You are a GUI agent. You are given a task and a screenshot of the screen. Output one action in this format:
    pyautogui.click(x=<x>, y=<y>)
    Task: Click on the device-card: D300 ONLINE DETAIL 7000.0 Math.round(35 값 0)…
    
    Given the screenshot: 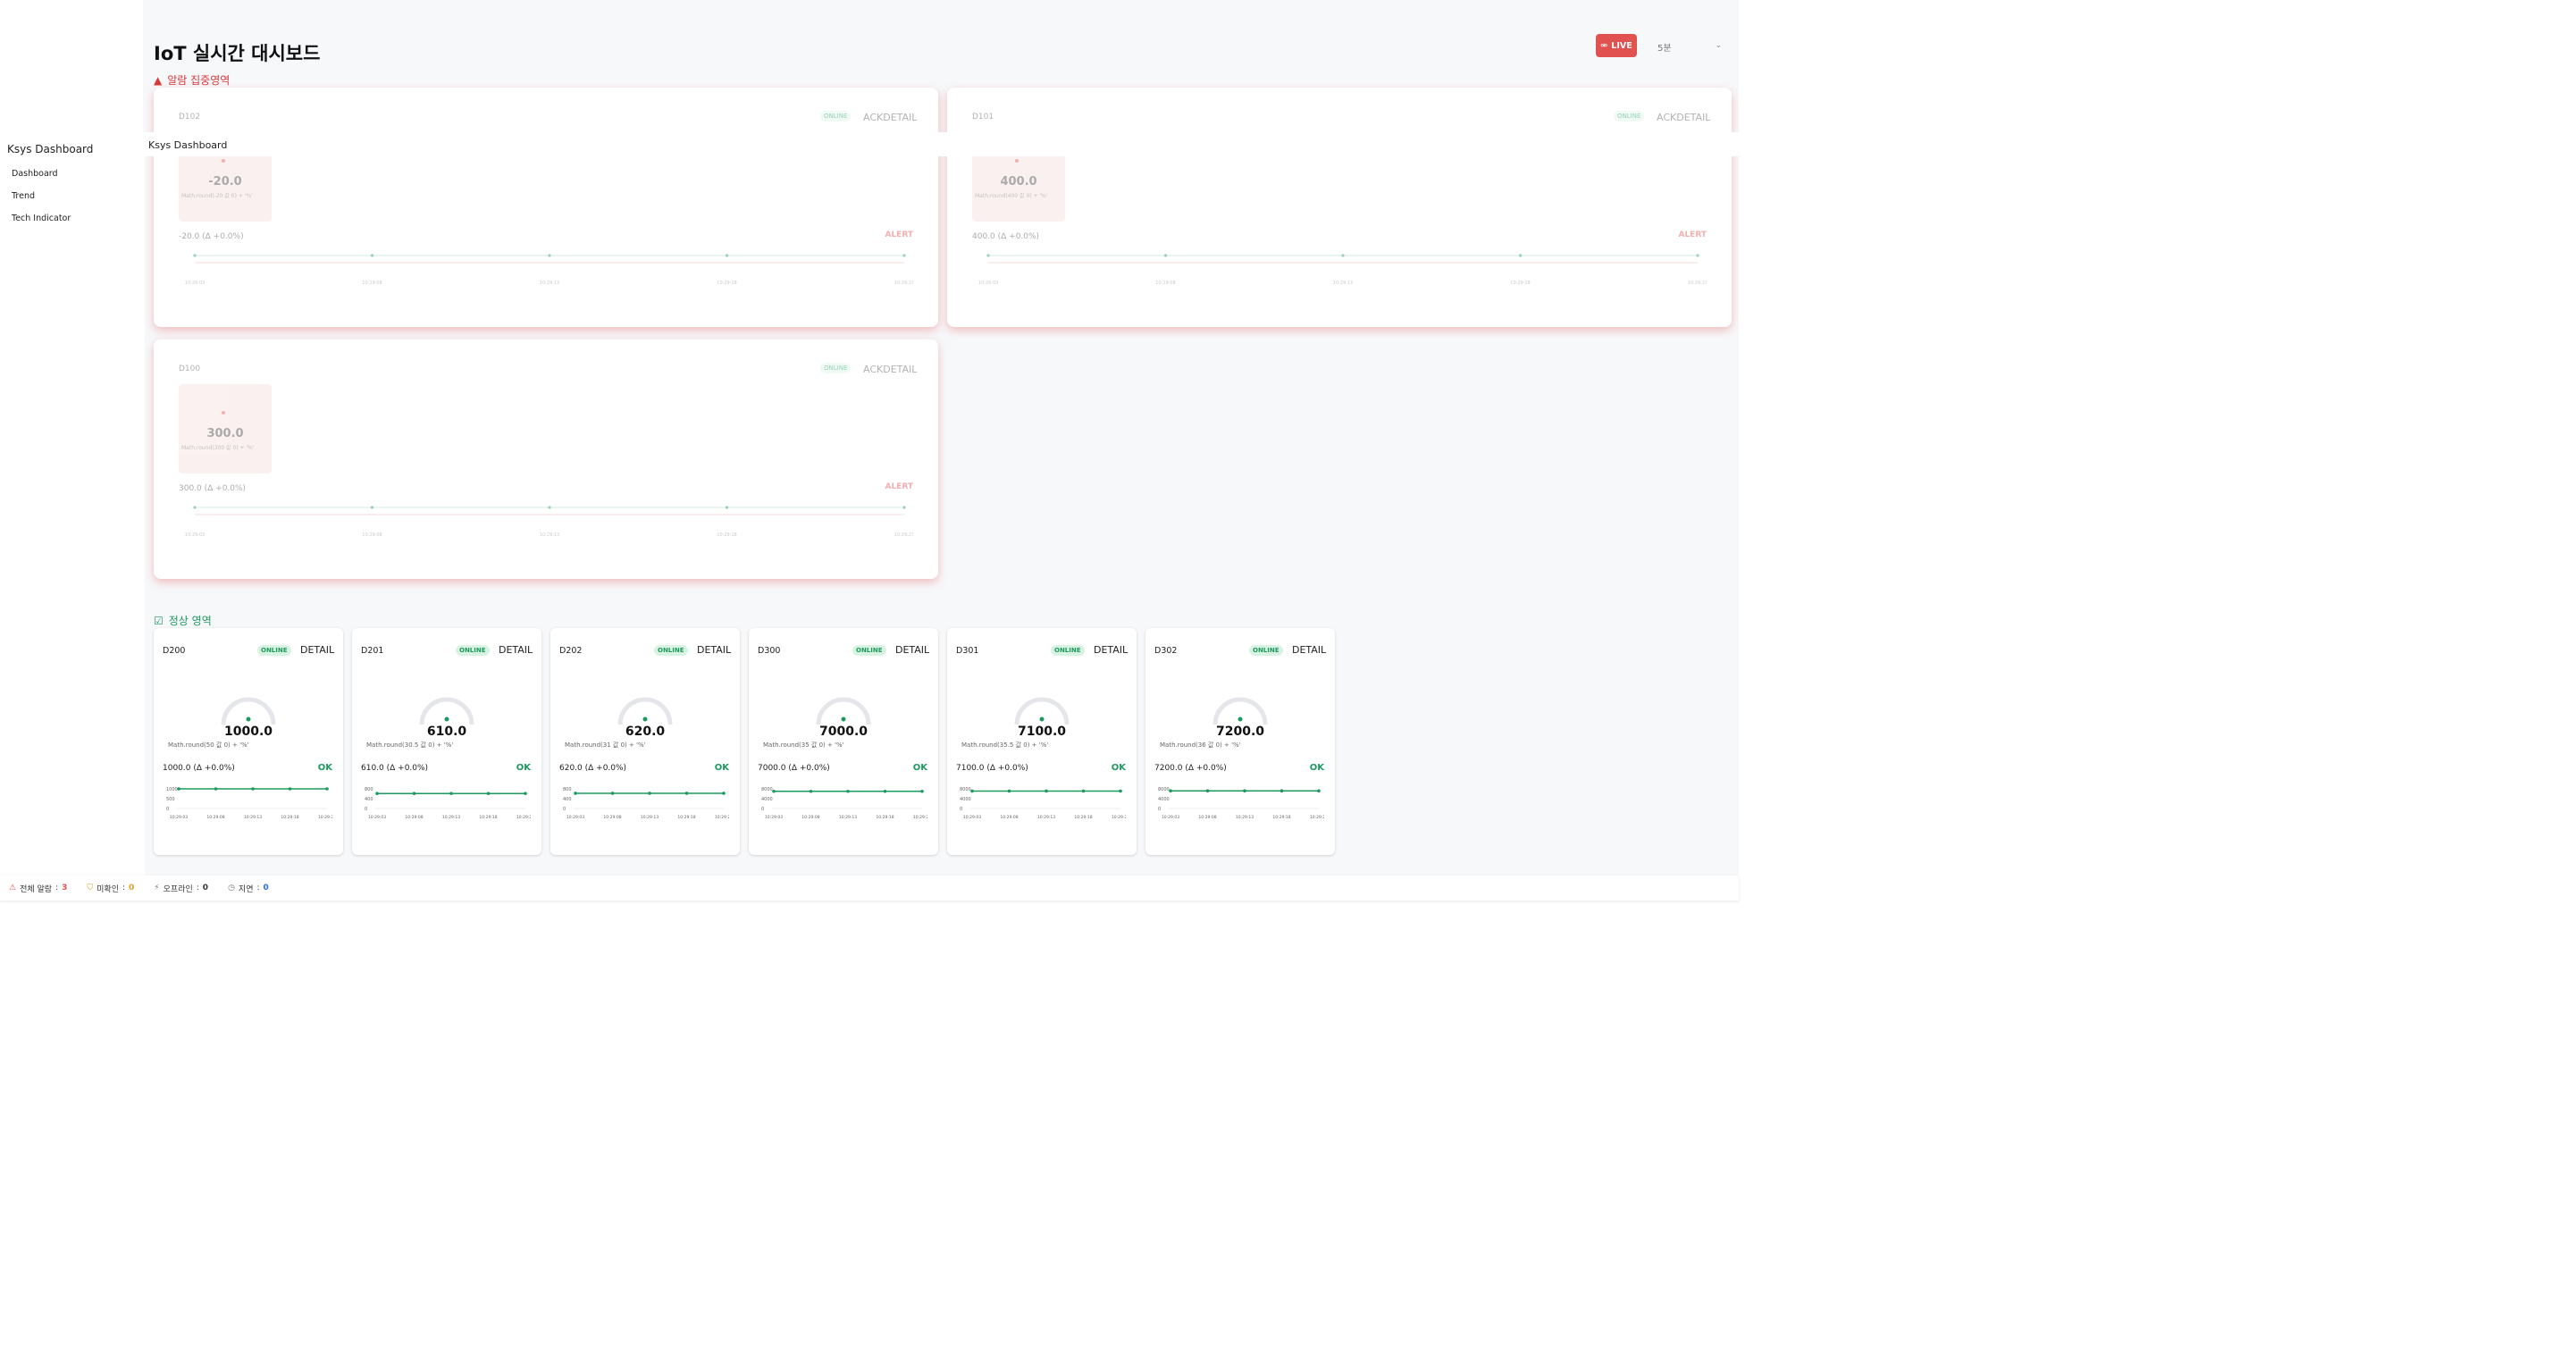 What is the action you would take?
    pyautogui.click(x=843, y=742)
    